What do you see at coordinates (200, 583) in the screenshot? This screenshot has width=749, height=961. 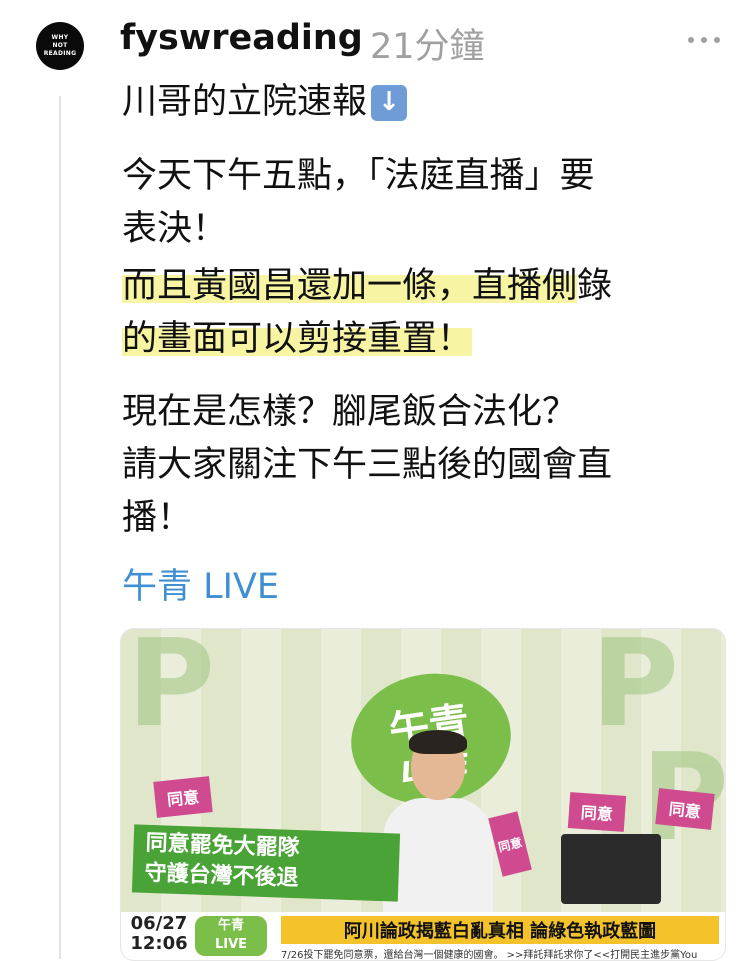 I see `live-link: 午青 LIVE` at bounding box center [200, 583].